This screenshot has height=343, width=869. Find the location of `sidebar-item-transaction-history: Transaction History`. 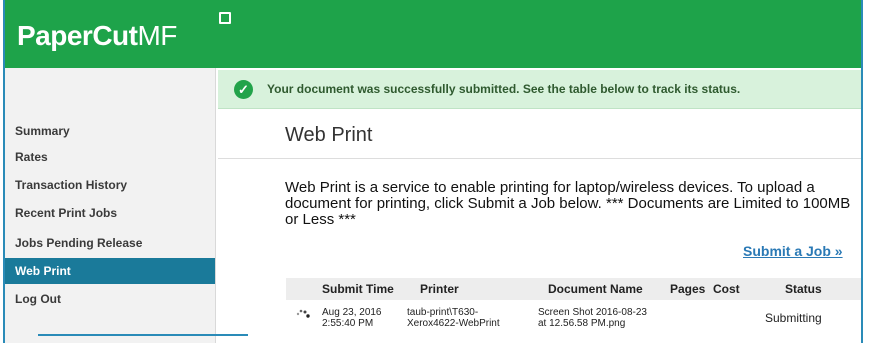

sidebar-item-transaction-history: Transaction History is located at coordinates (110, 185).